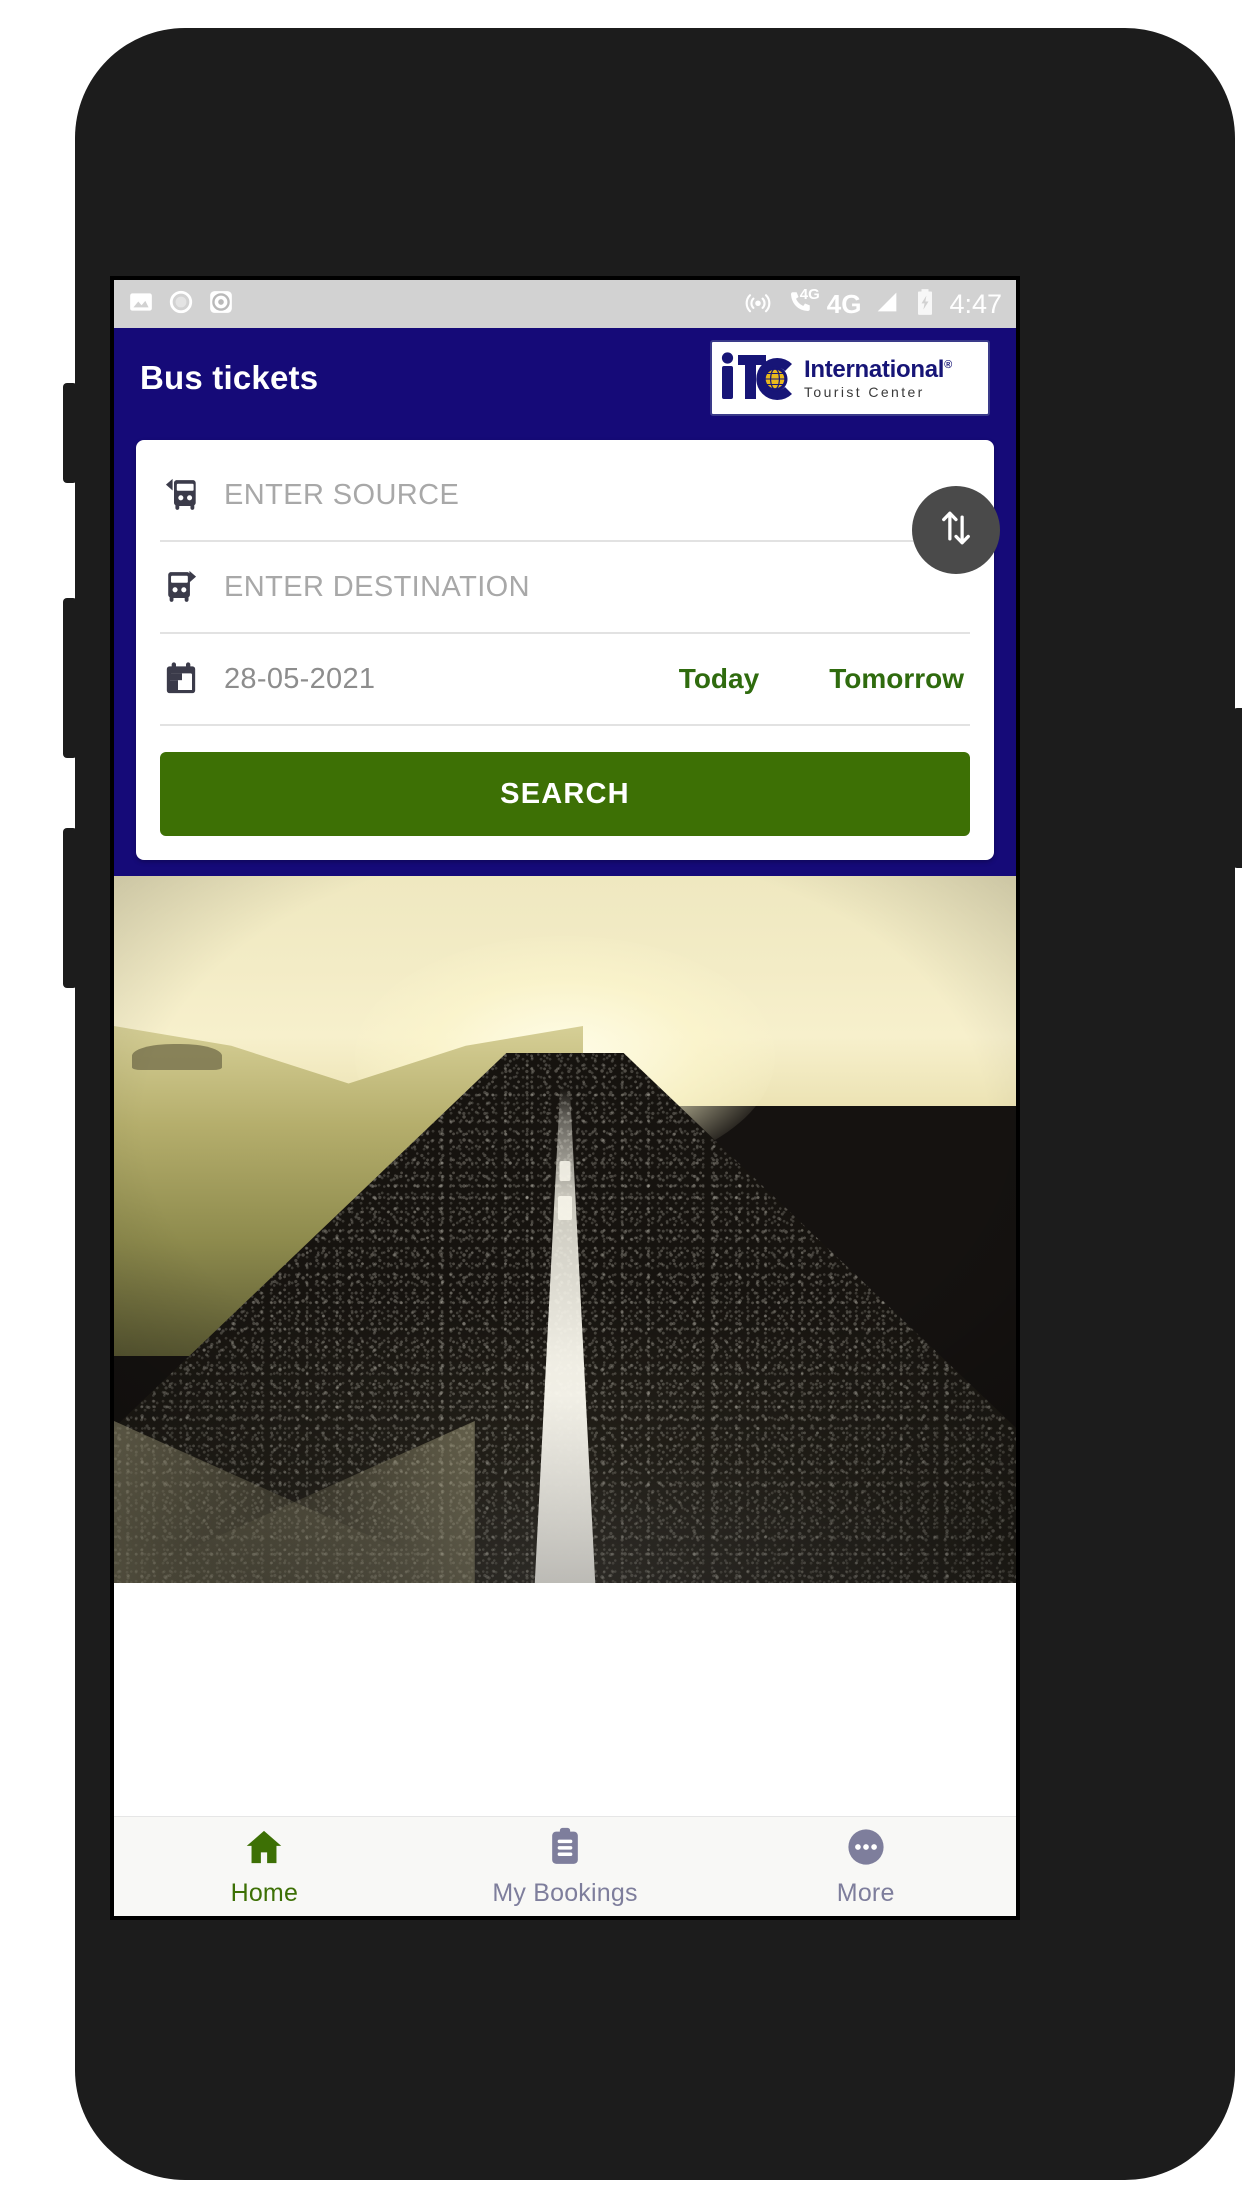  Describe the element at coordinates (342, 494) in the screenshot. I see `source-input-placeholder: ENTER SOURCE` at that location.